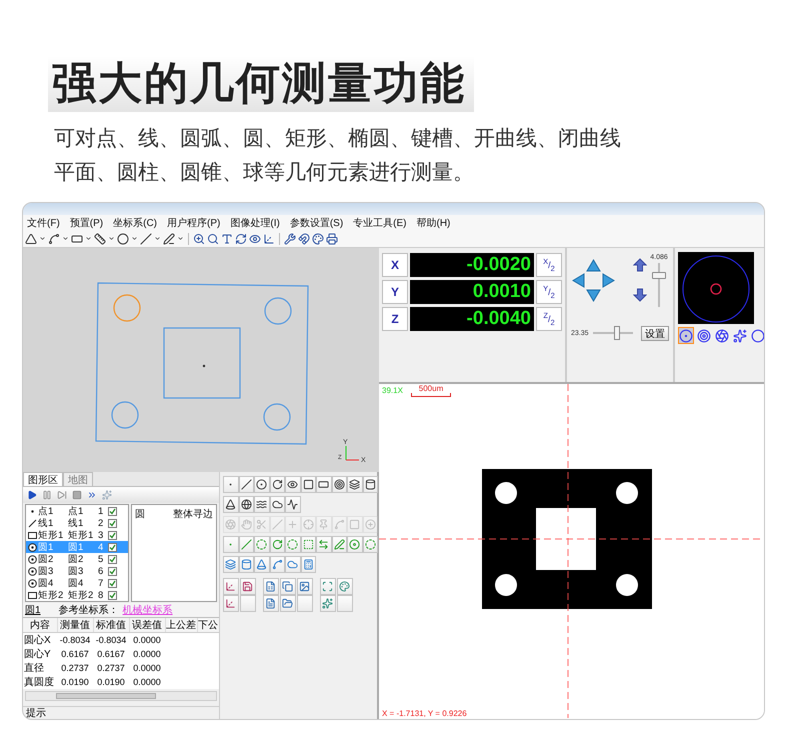  What do you see at coordinates (640, 265) in the screenshot?
I see `up-arrow-icon` at bounding box center [640, 265].